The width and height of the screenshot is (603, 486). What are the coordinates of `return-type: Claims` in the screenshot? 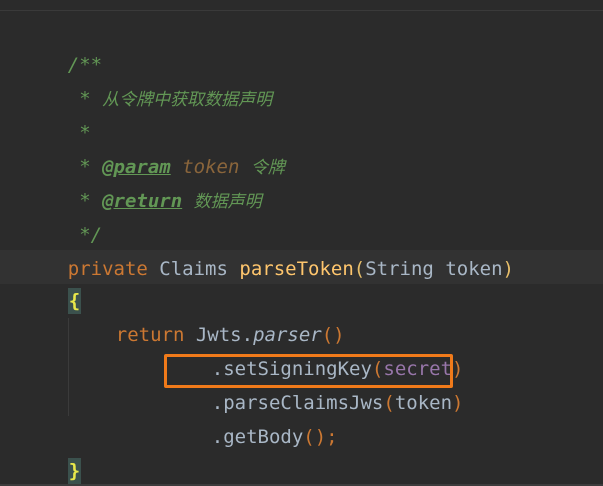 It's located at (193, 269).